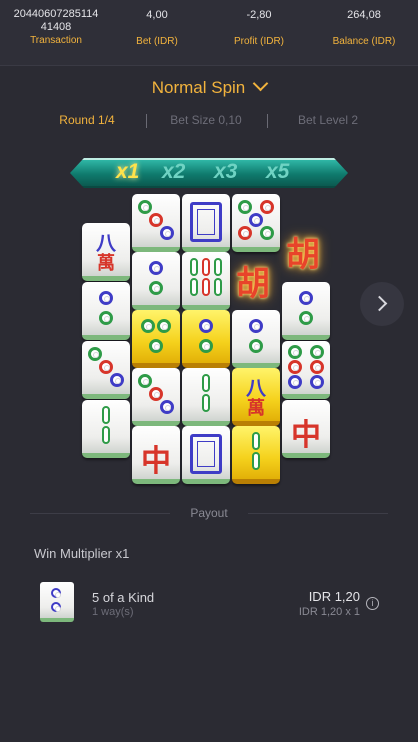  What do you see at coordinates (198, 87) in the screenshot?
I see `spin-type-label: Normal Spin` at bounding box center [198, 87].